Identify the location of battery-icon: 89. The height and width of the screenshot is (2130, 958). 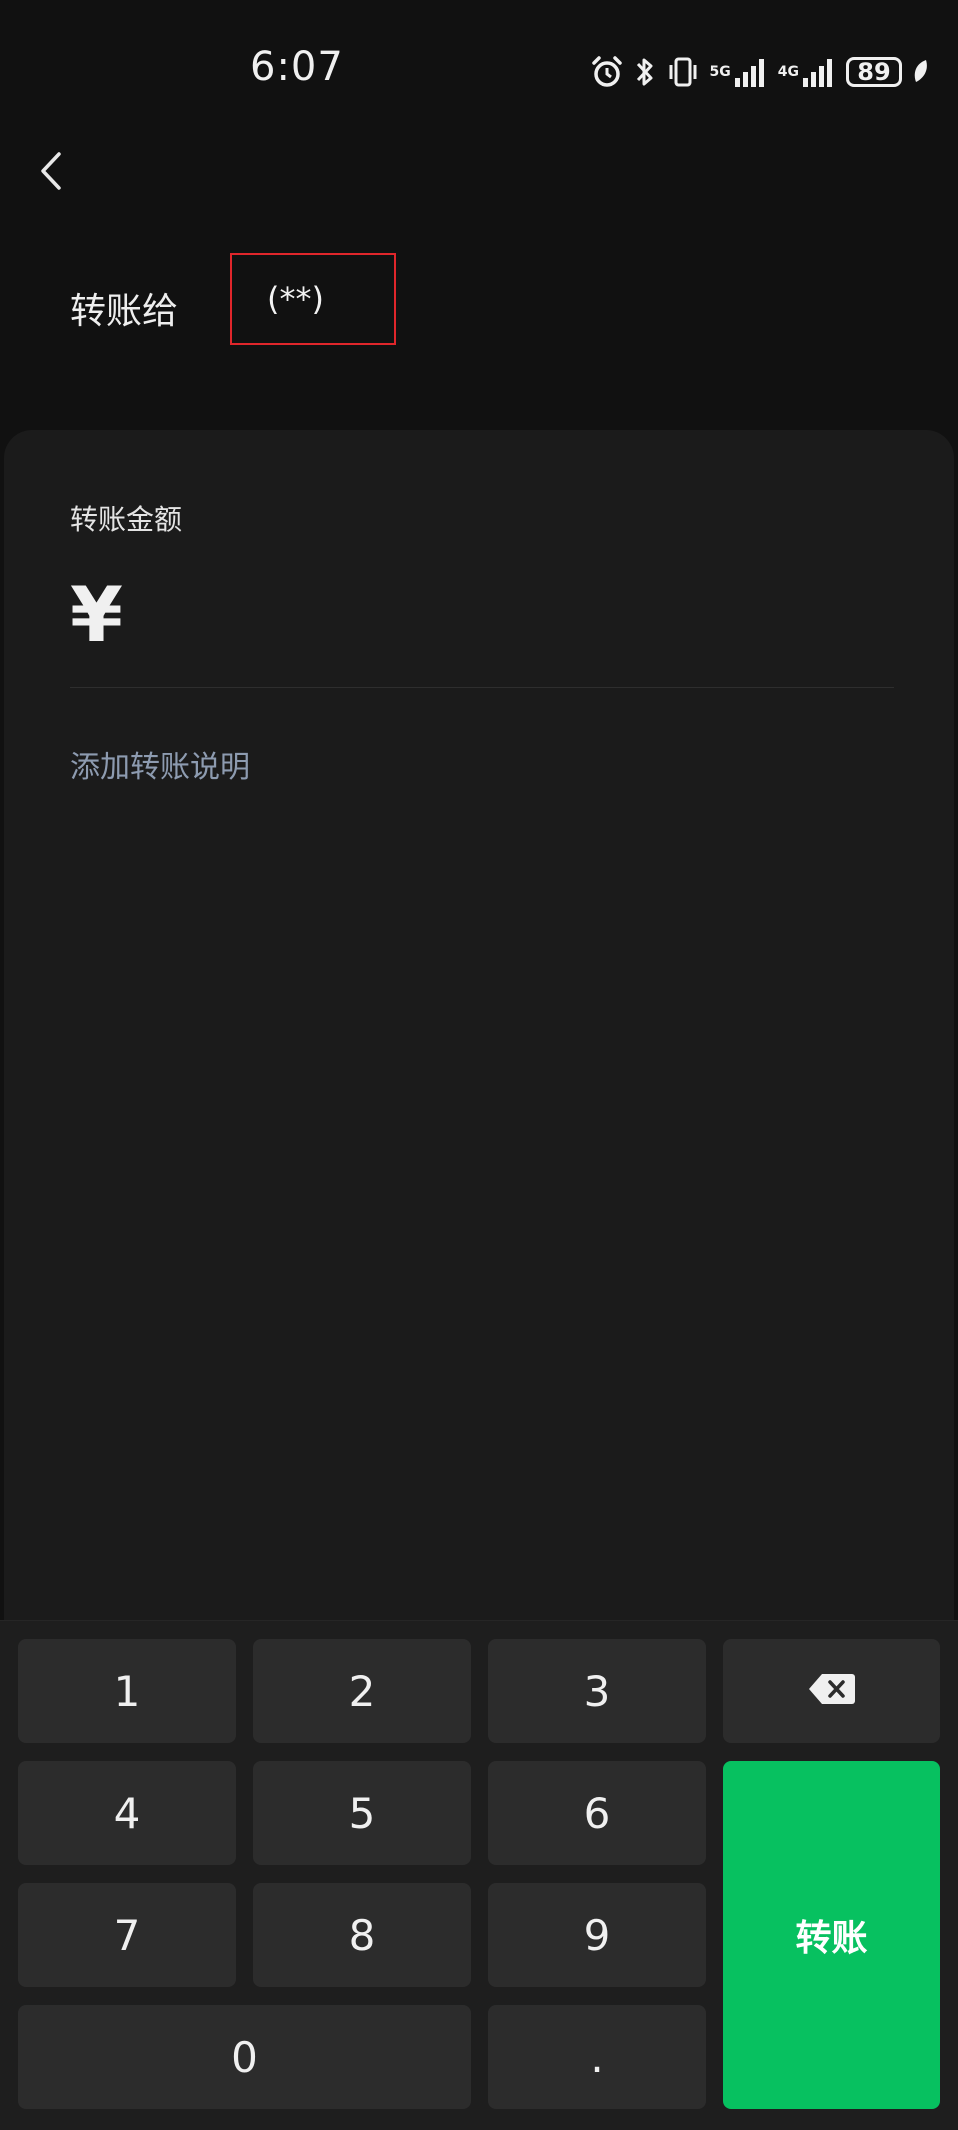
(874, 72).